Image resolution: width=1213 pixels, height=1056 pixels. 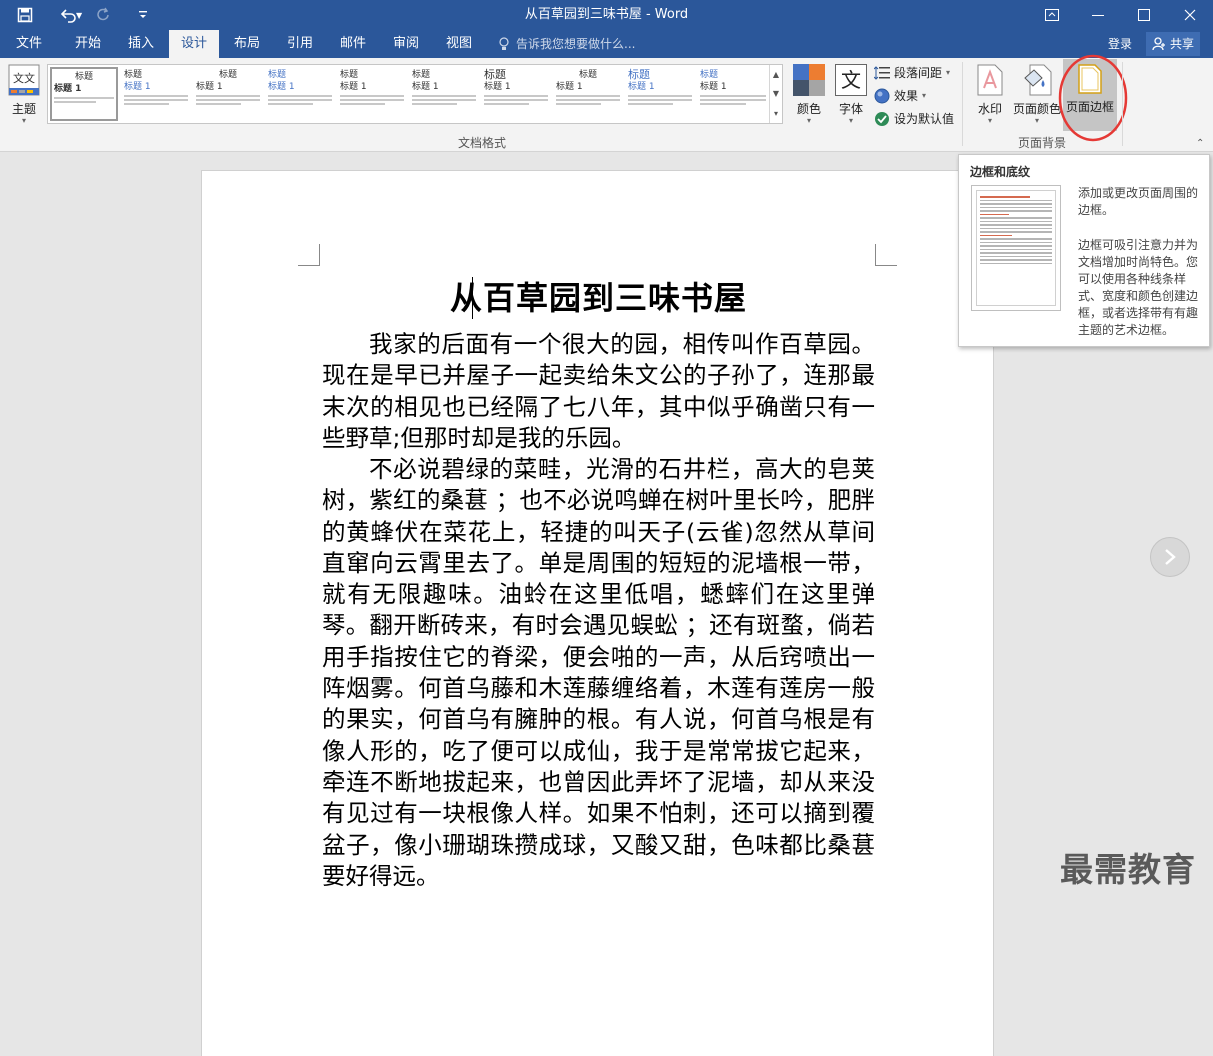 What do you see at coordinates (300, 44) in the screenshot?
I see `tab-references: 引用` at bounding box center [300, 44].